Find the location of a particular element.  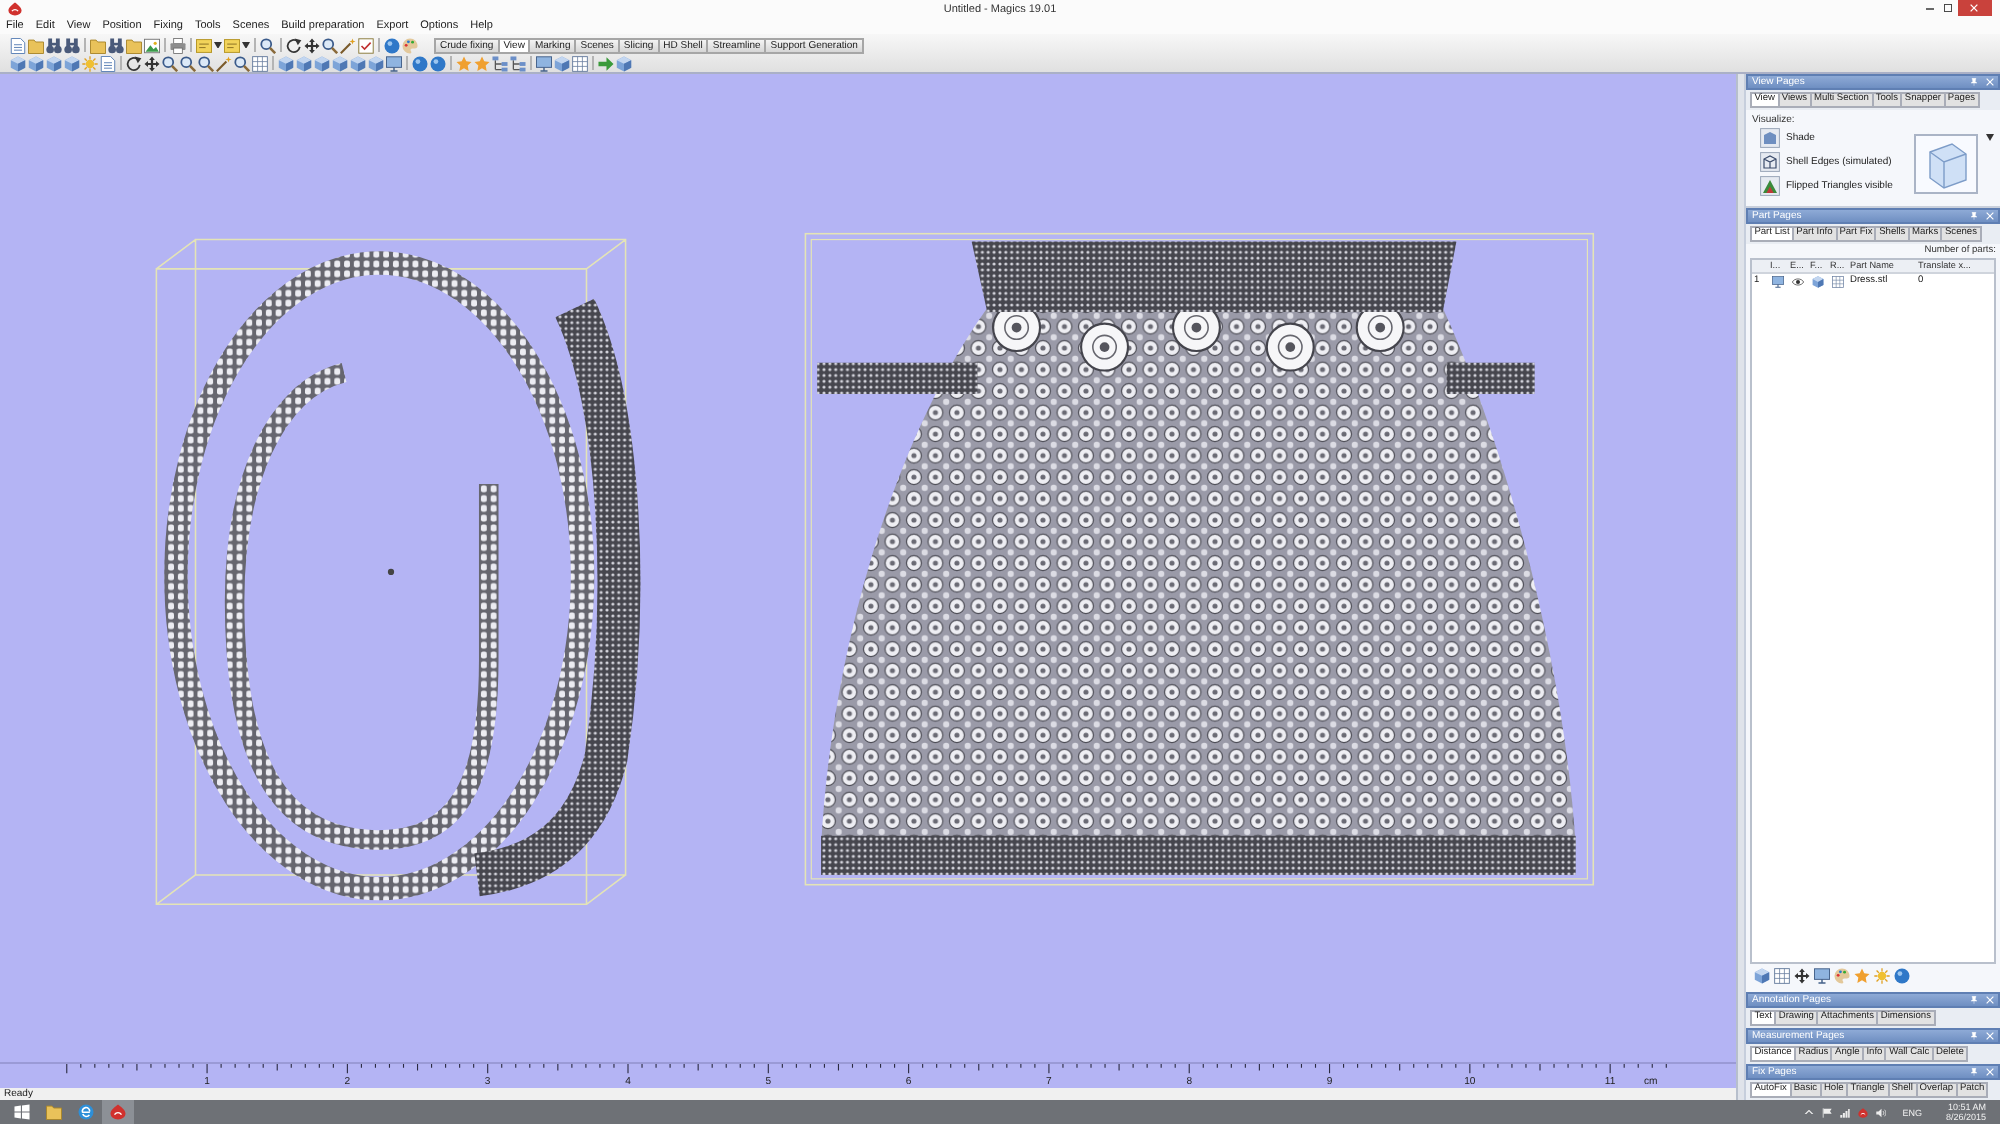

picture-icon is located at coordinates (151, 45).